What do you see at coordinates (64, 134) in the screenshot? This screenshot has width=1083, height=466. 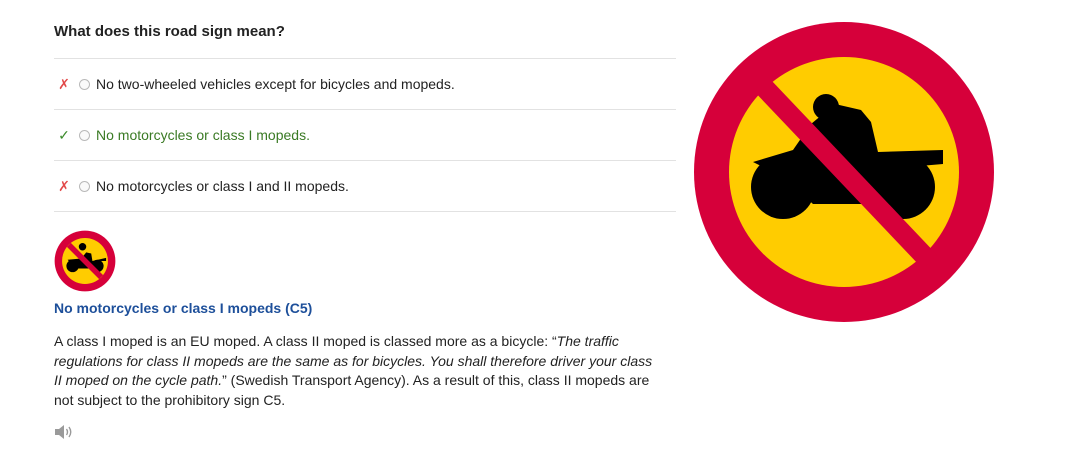 I see `check-mark-icon: ✓` at bounding box center [64, 134].